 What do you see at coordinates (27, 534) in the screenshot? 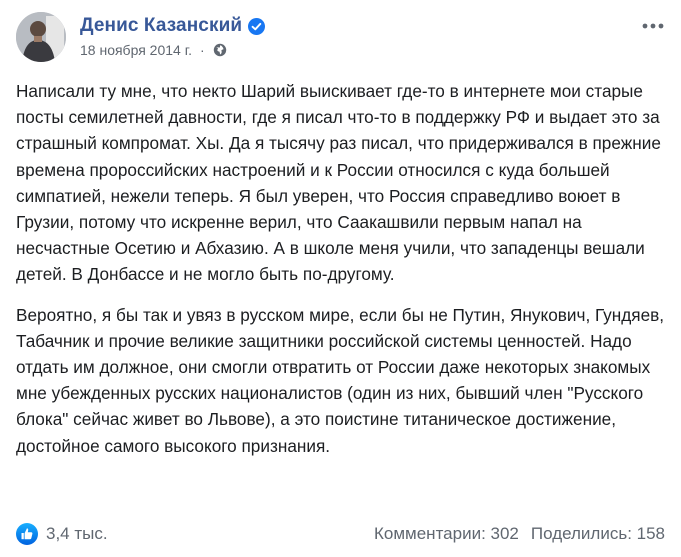
I see `like-reaction-icon` at bounding box center [27, 534].